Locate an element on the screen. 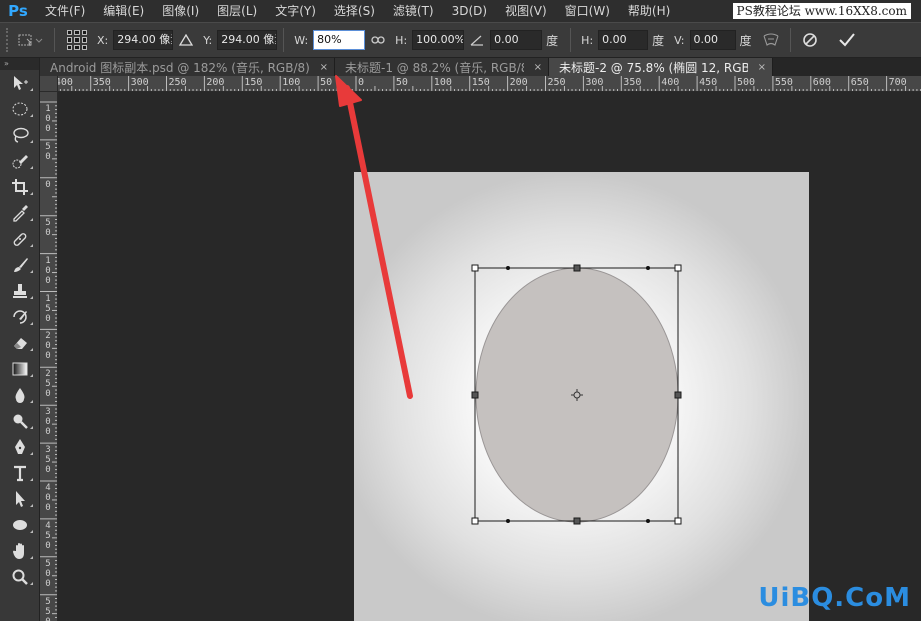 The width and height of the screenshot is (921, 621). ruler-h-label: 450 is located at coordinates (708, 82).